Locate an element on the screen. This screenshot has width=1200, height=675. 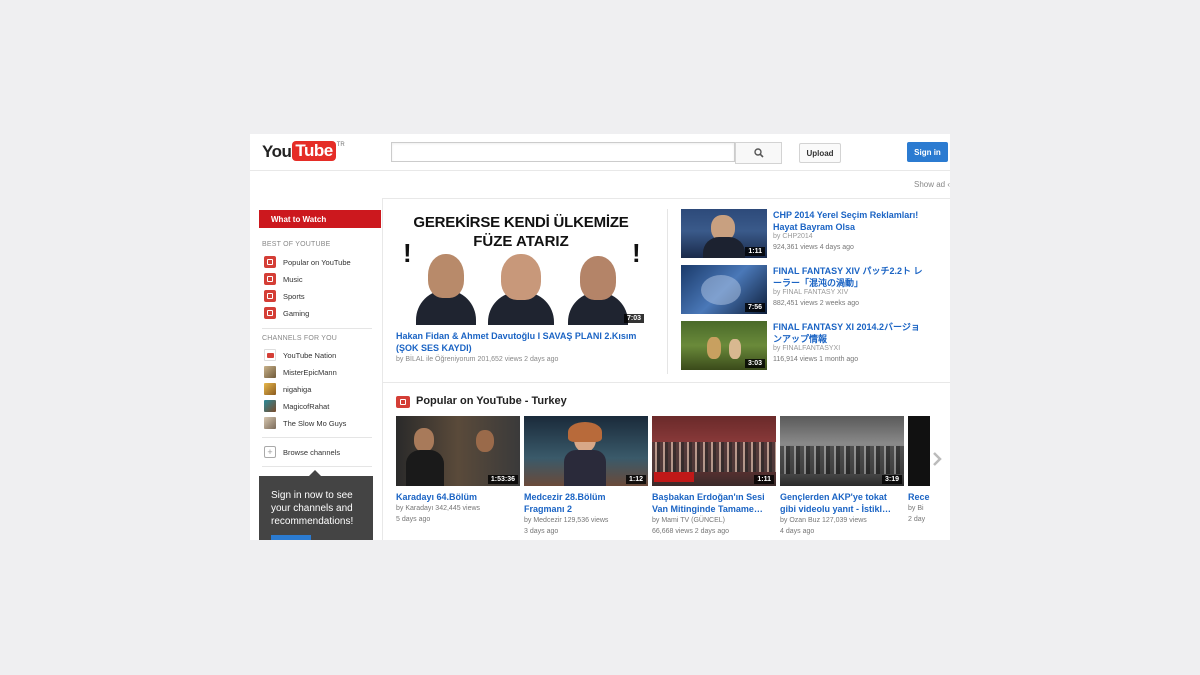
magic-of-rahat-avatar is located at coordinates (270, 406).